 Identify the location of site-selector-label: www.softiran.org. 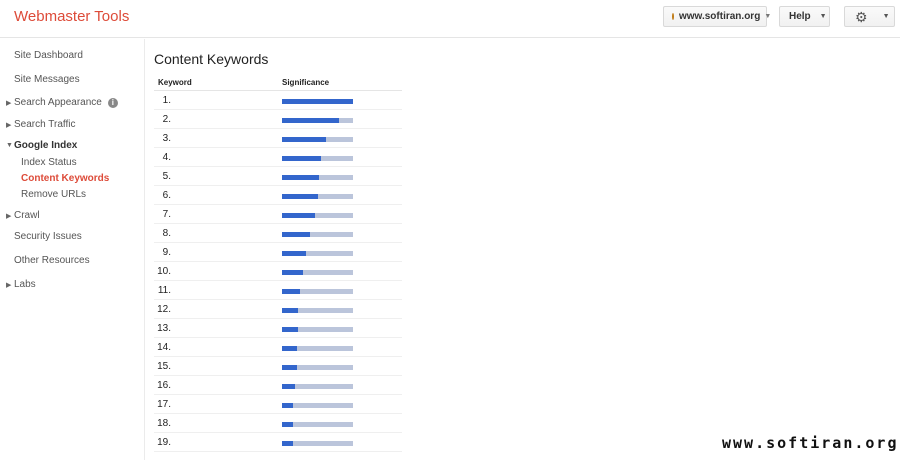
(720, 16).